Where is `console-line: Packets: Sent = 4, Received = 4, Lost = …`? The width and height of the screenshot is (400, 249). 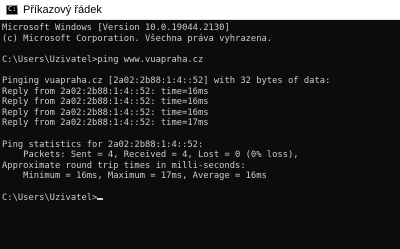 console-line: Packets: Sent = 4, Received = 4, Lost = … is located at coordinates (150, 155).